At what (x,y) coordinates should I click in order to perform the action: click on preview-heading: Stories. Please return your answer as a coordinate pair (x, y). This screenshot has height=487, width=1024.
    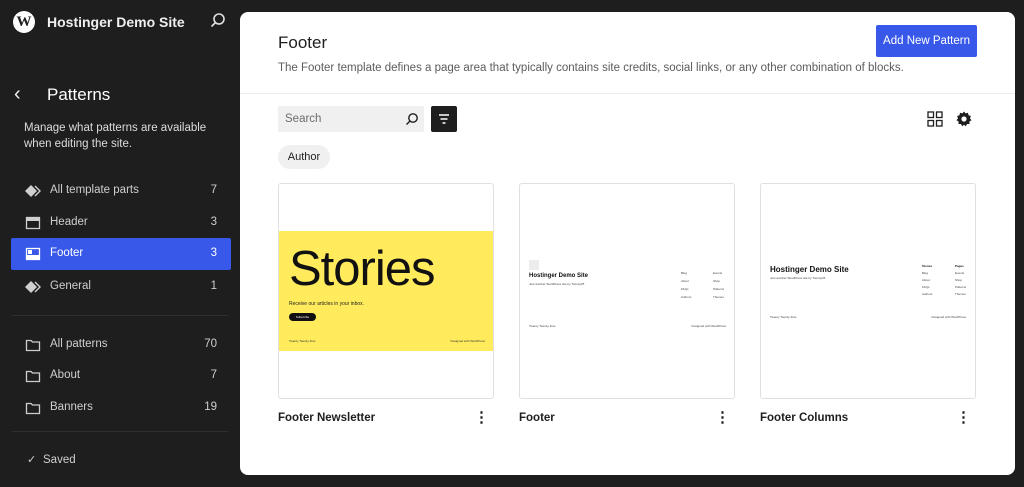
    Looking at the image, I should click on (362, 269).